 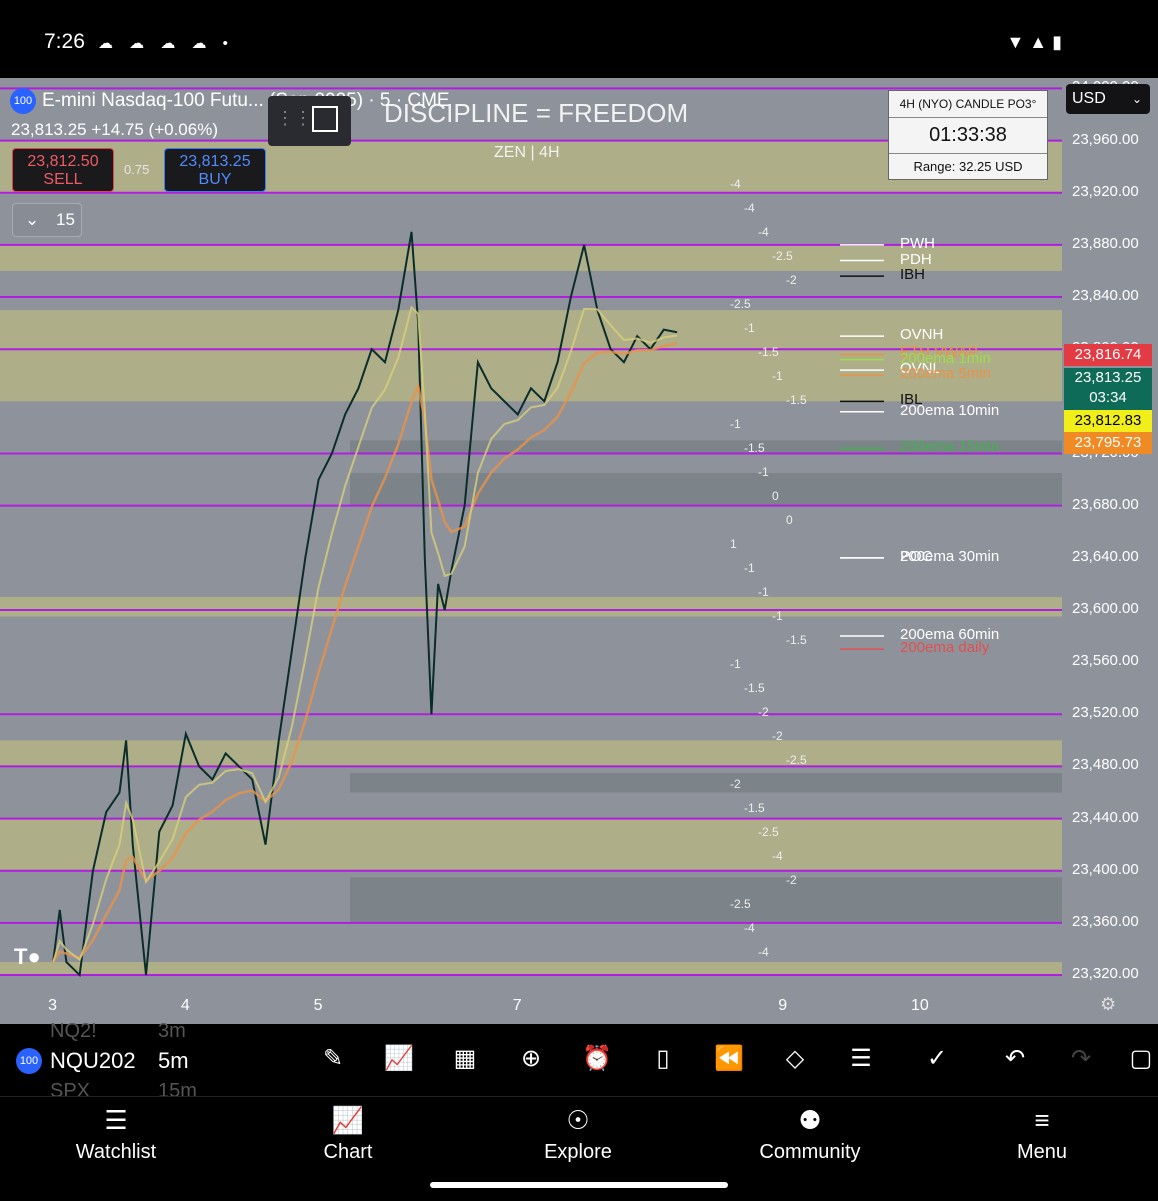 I want to click on price-tick-label: 23,520.00, so click(x=1105, y=713).